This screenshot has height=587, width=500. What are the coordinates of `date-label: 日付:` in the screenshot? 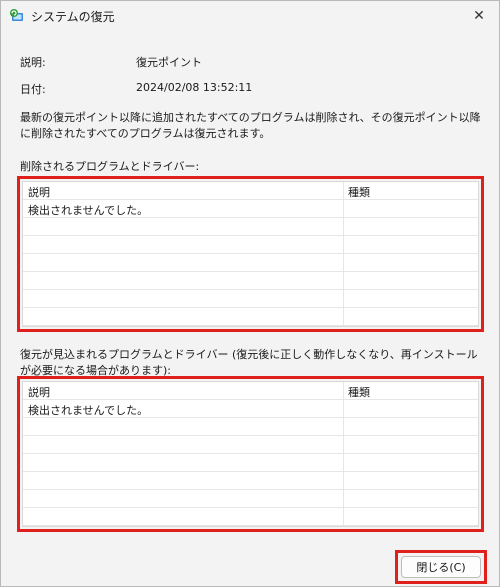 It's located at (33, 89).